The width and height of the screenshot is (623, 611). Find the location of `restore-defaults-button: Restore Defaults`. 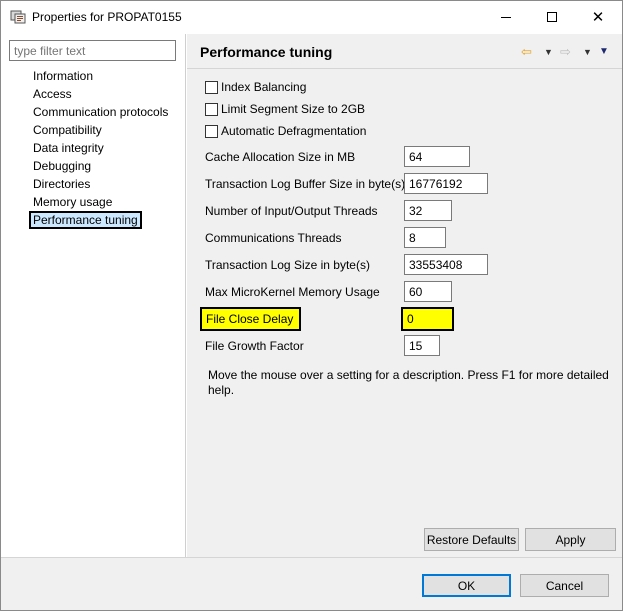

restore-defaults-button: Restore Defaults is located at coordinates (471, 539).